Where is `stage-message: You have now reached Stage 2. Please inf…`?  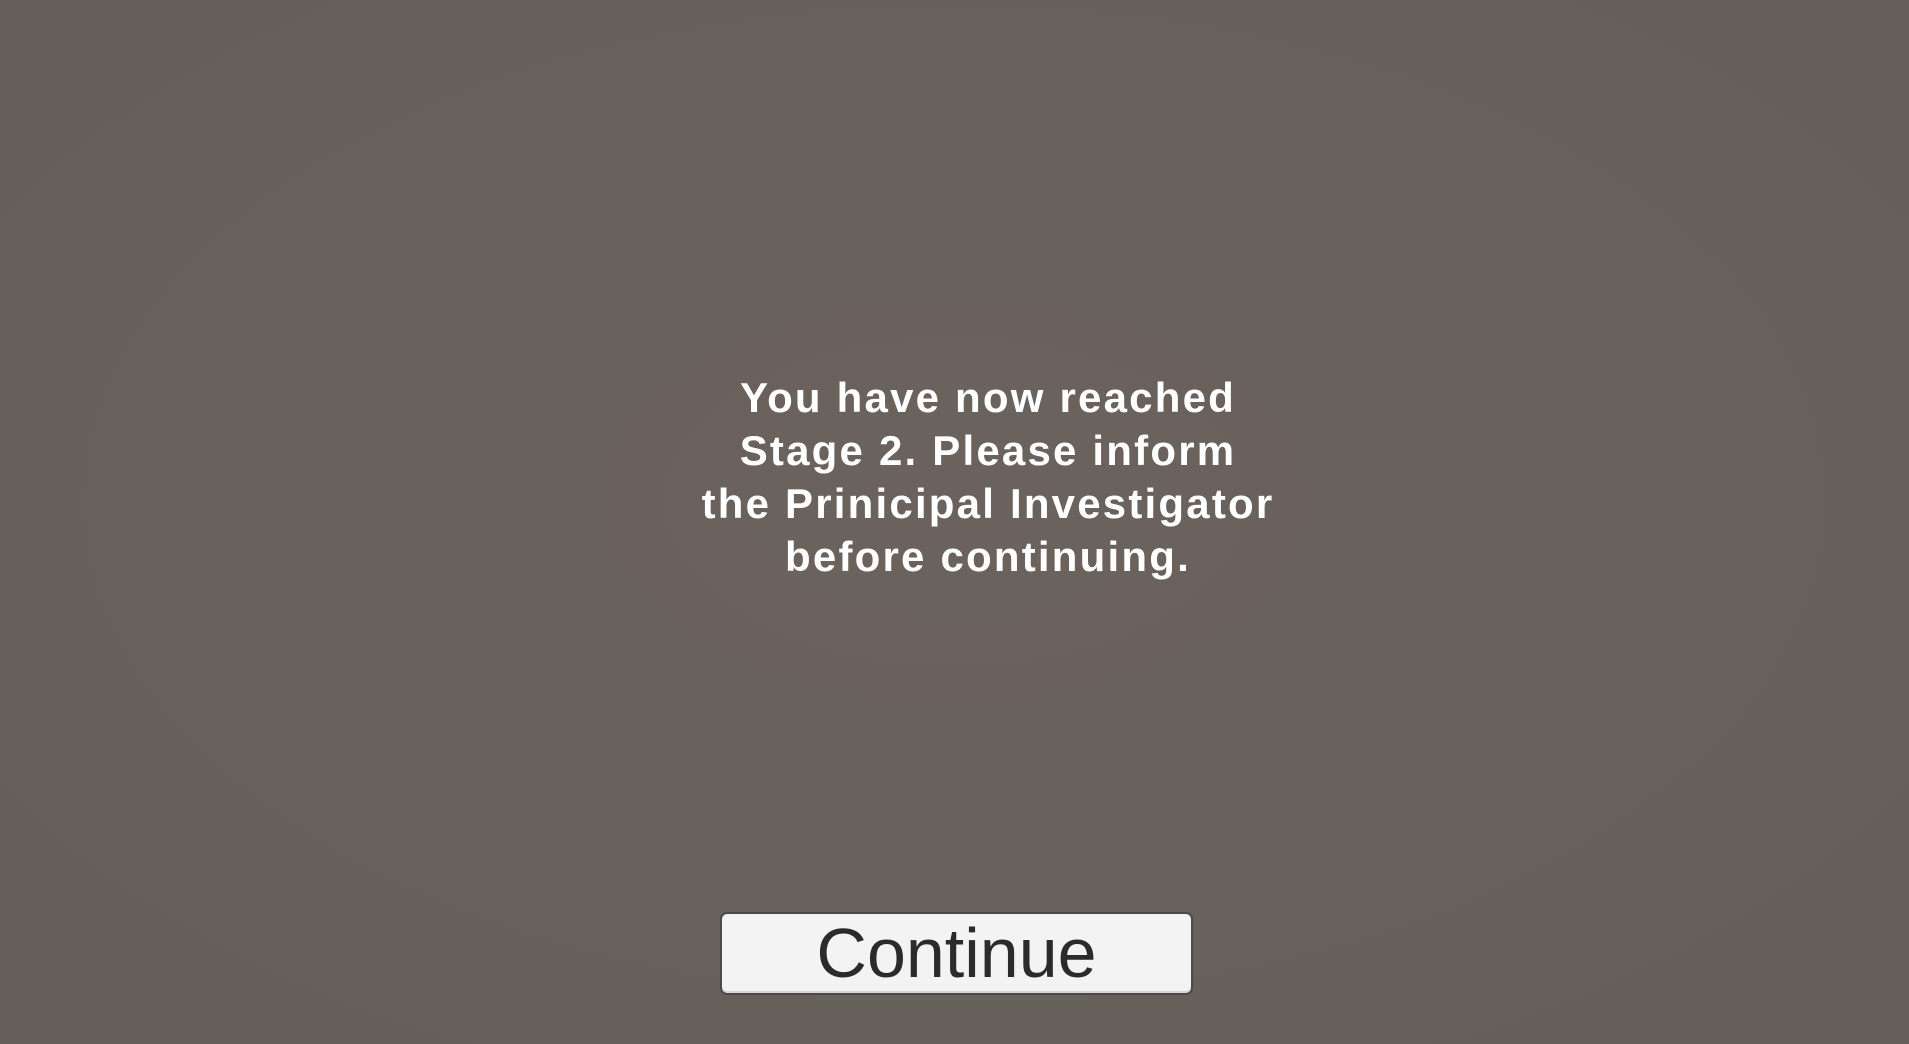 stage-message: You have now reached Stage 2. Please inf… is located at coordinates (988, 477).